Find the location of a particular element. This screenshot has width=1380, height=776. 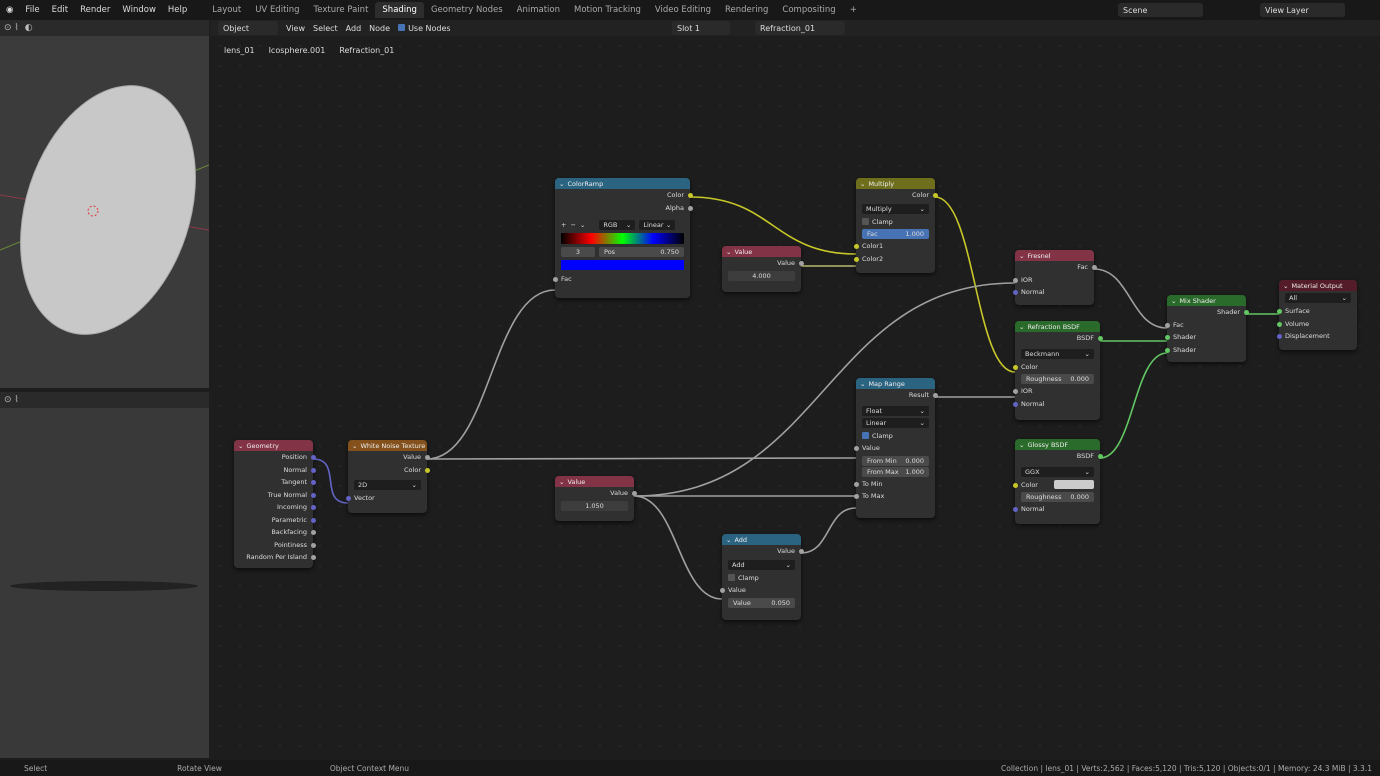

target-dropdown: All ⌄ is located at coordinates (1318, 298).